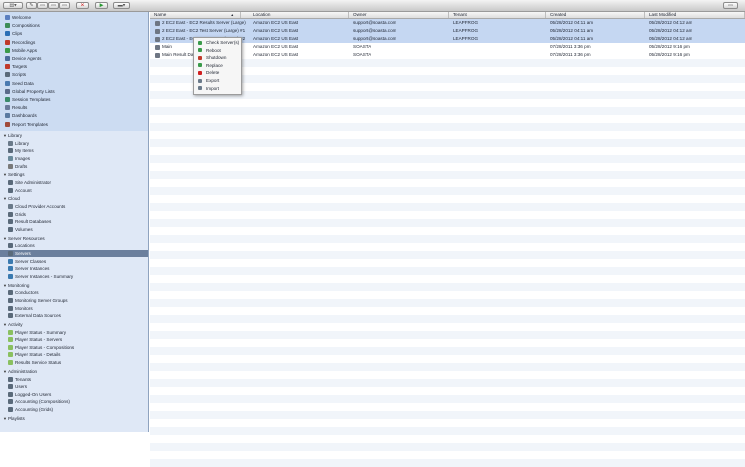  I want to click on sidebar-section-title: Server Resources, so click(26, 238).